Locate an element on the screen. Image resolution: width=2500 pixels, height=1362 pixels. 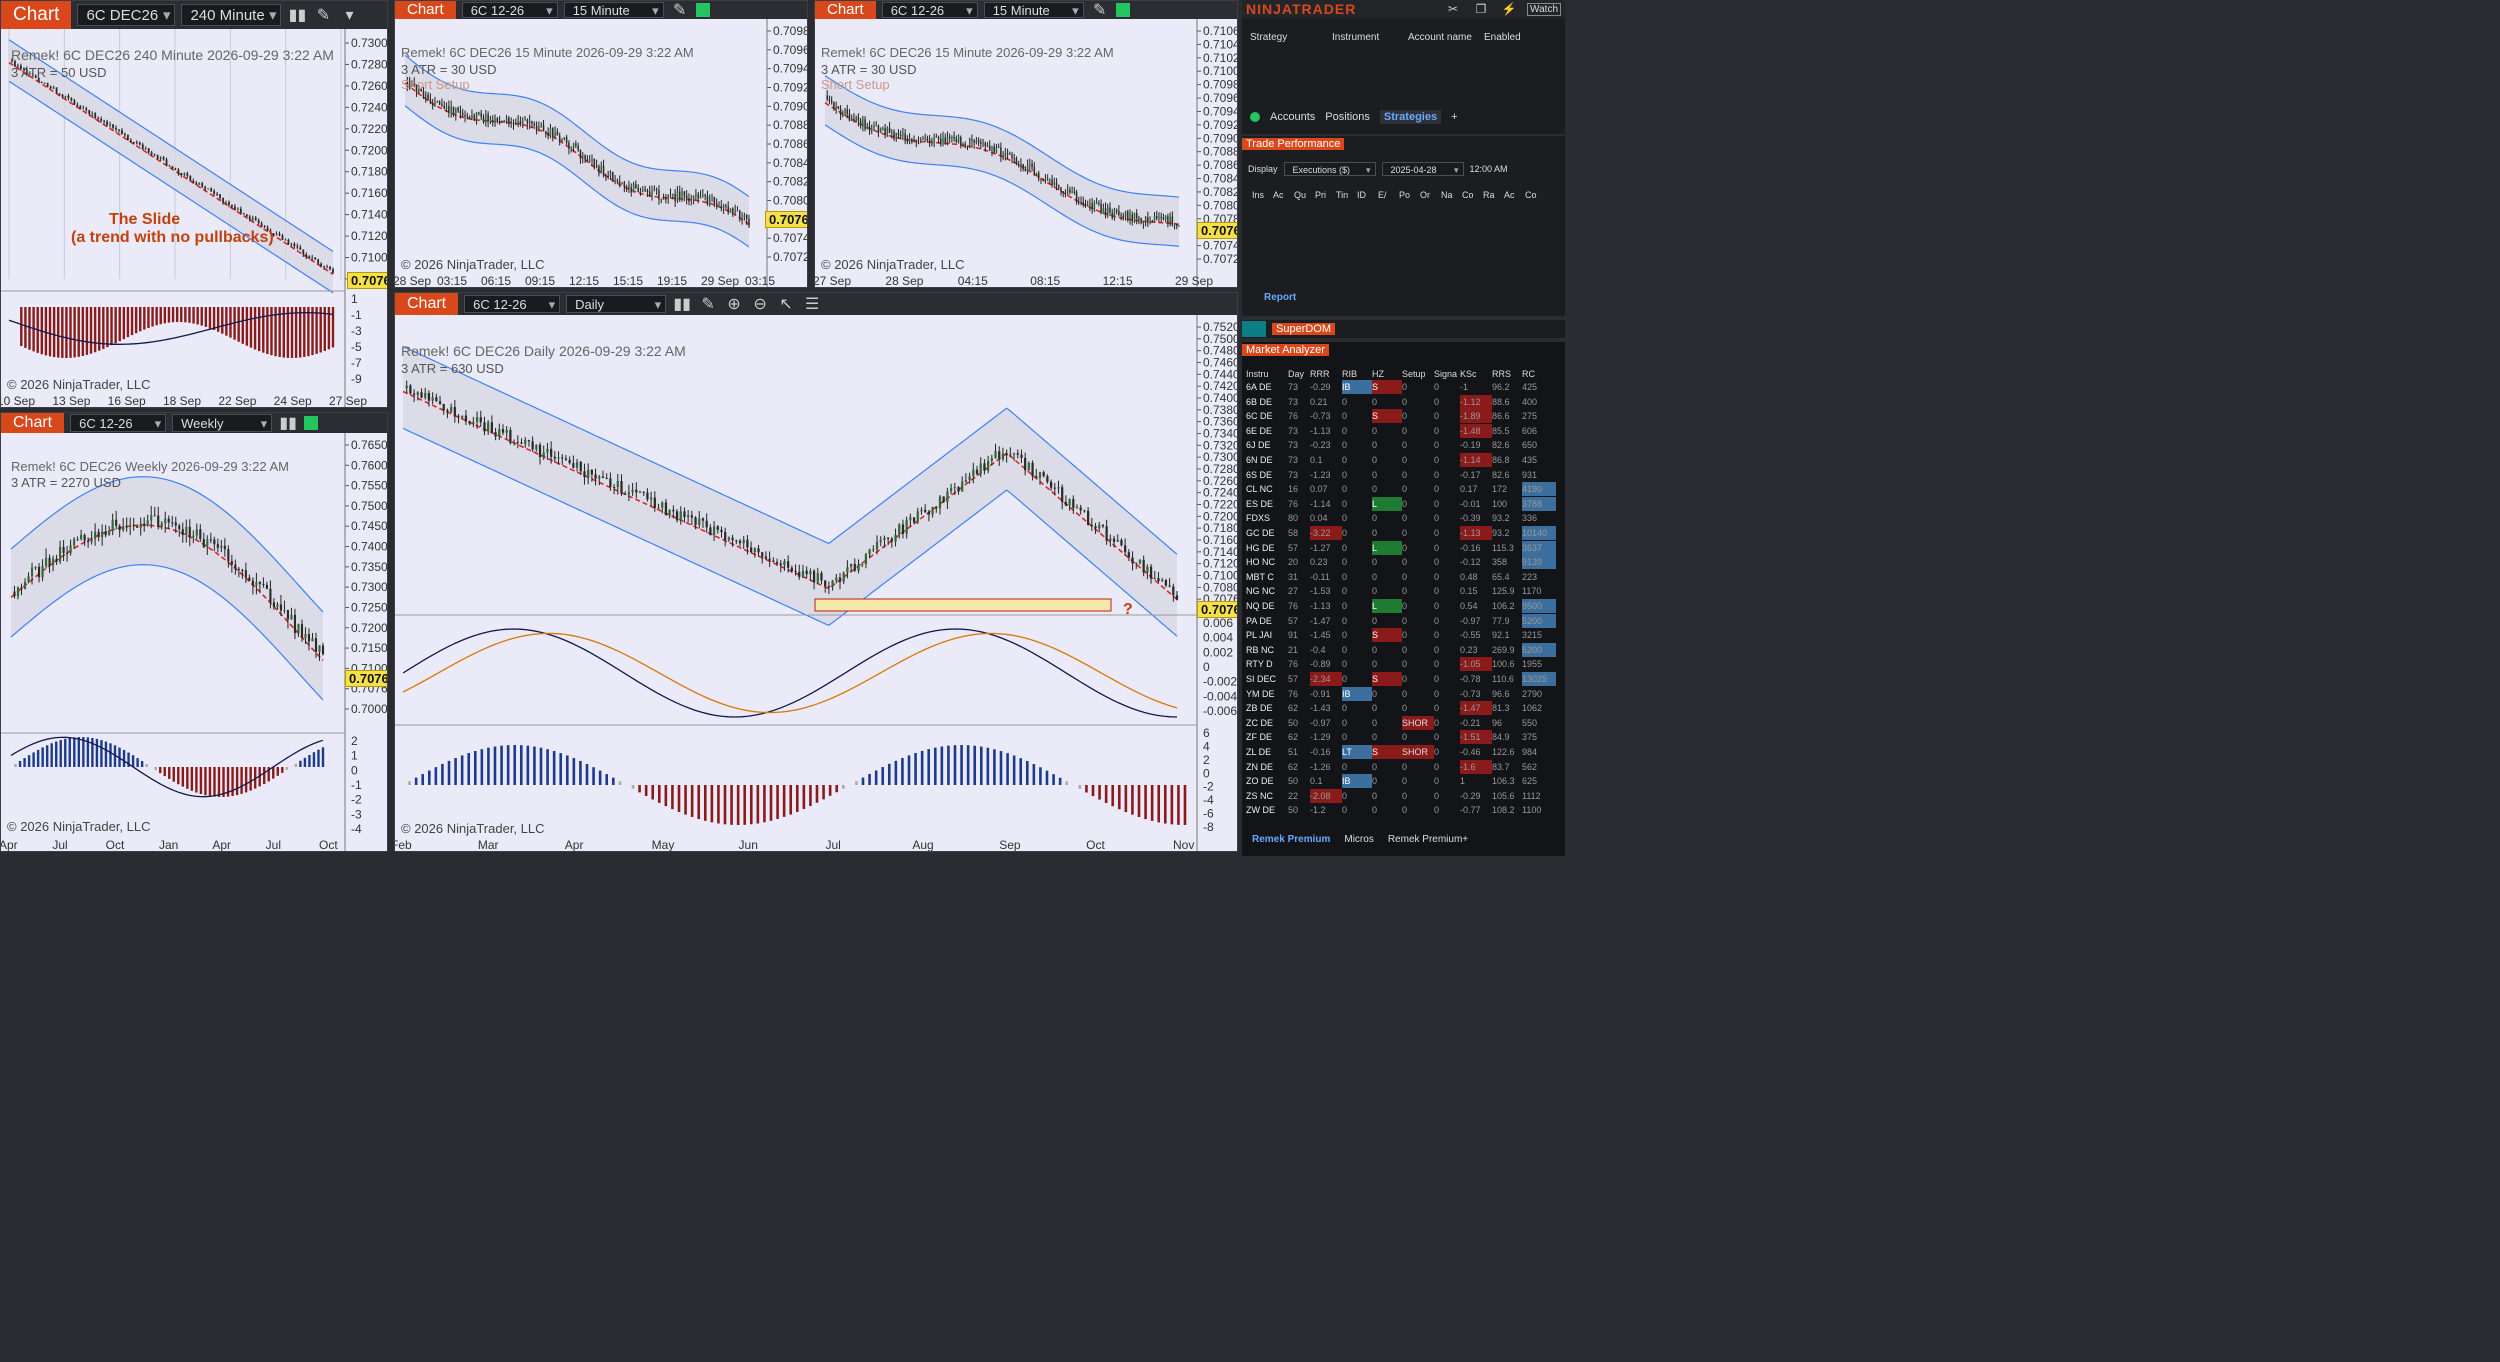
ma-cell: 93.2 is located at coordinates (1507, 533).